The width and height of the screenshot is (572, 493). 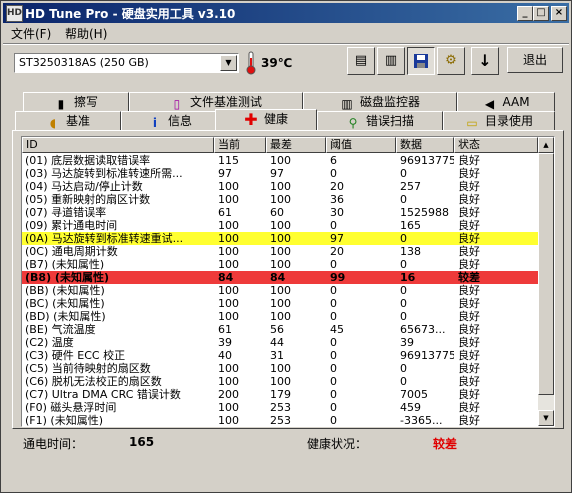 What do you see at coordinates (391, 61) in the screenshot?
I see `copy-screen-button: ▥` at bounding box center [391, 61].